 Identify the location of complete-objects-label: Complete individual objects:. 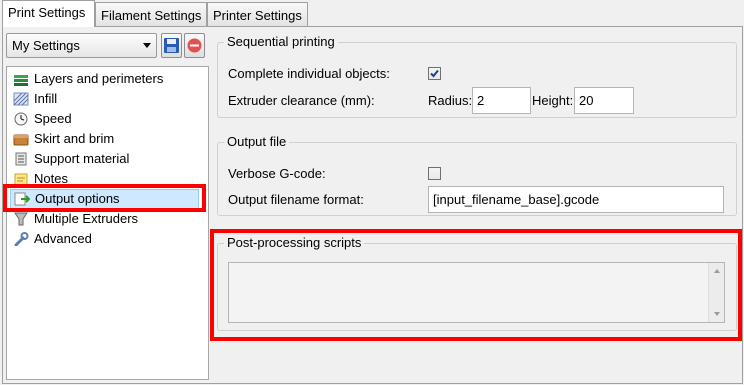
(309, 73).